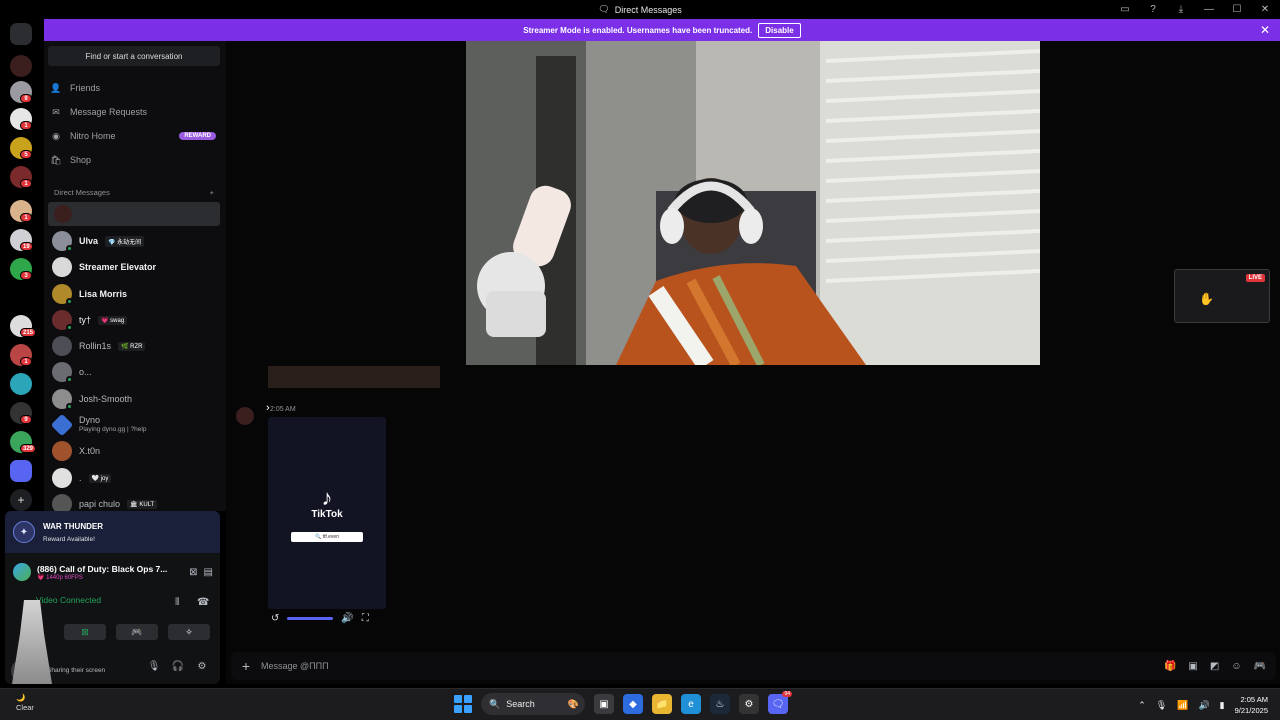 The image size is (1280, 720). I want to click on gif-icon: ▣, so click(1192, 666).